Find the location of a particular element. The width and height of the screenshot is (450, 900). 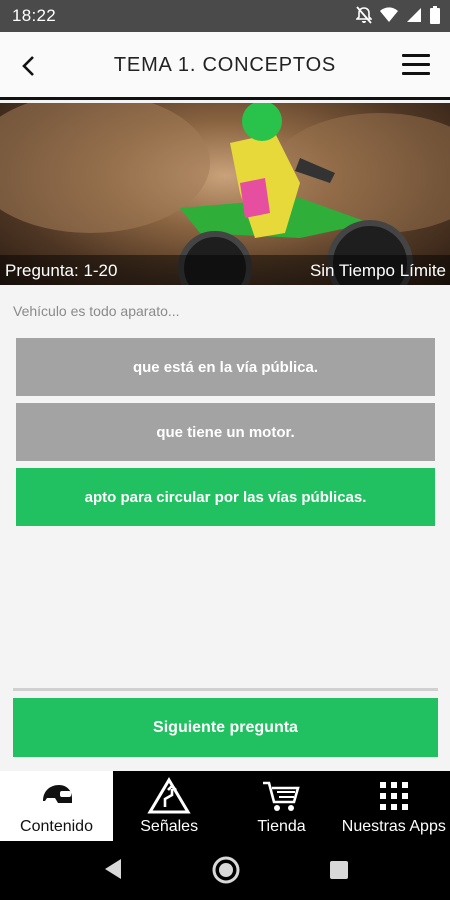

cart-icon is located at coordinates (281, 796).